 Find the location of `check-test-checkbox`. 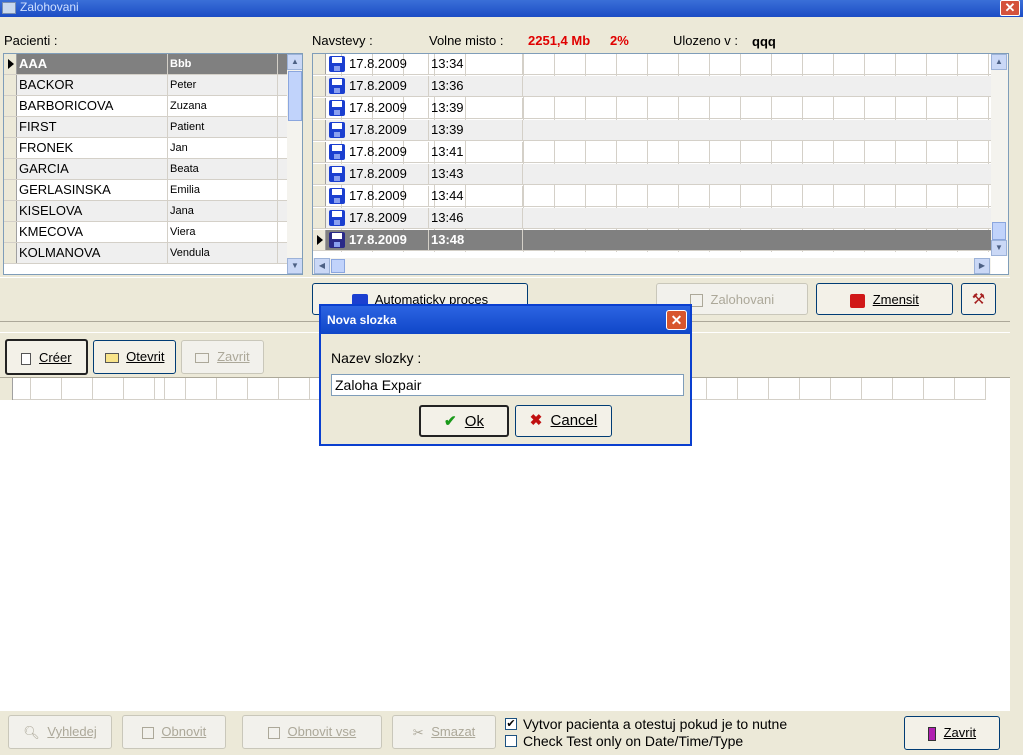

check-test-checkbox is located at coordinates (511, 741).